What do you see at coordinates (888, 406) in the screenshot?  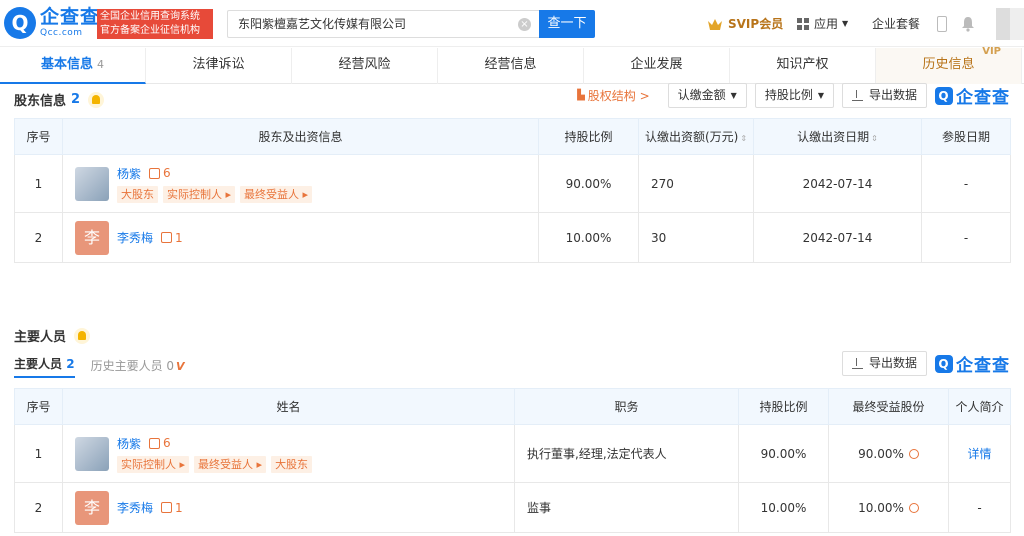 I see `col-header-benefit: 最终受益股份` at bounding box center [888, 406].